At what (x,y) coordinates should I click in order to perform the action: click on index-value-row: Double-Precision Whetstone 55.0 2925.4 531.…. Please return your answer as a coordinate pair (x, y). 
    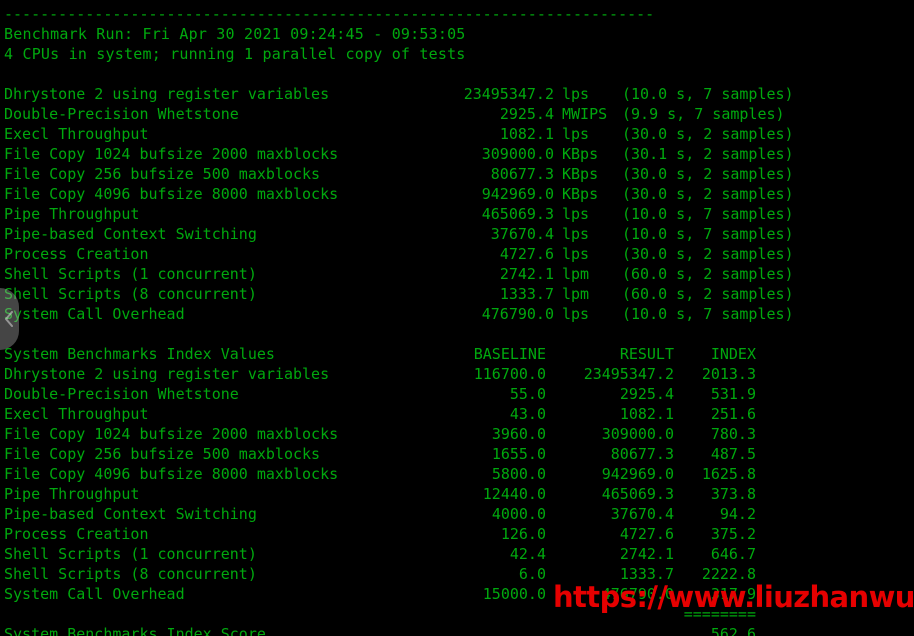
    Looking at the image, I should click on (459, 394).